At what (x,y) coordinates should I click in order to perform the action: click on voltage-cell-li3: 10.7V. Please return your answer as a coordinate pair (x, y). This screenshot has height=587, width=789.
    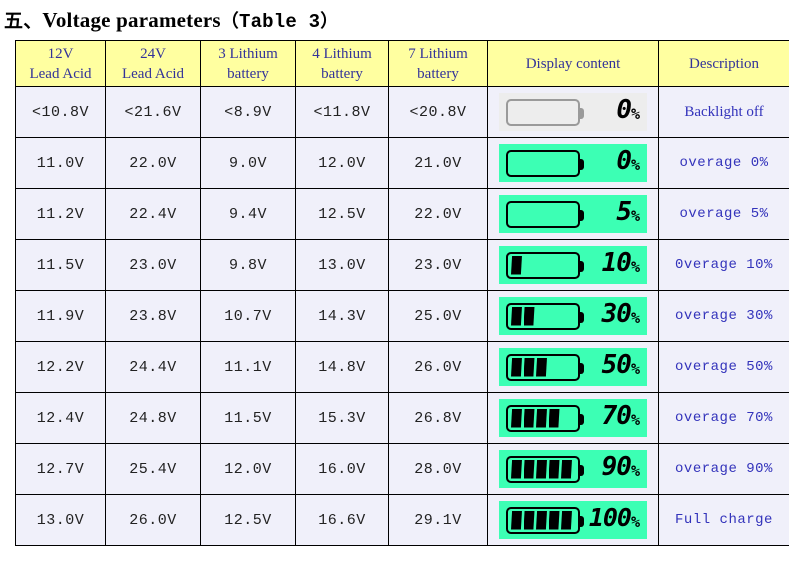
    Looking at the image, I should click on (248, 316).